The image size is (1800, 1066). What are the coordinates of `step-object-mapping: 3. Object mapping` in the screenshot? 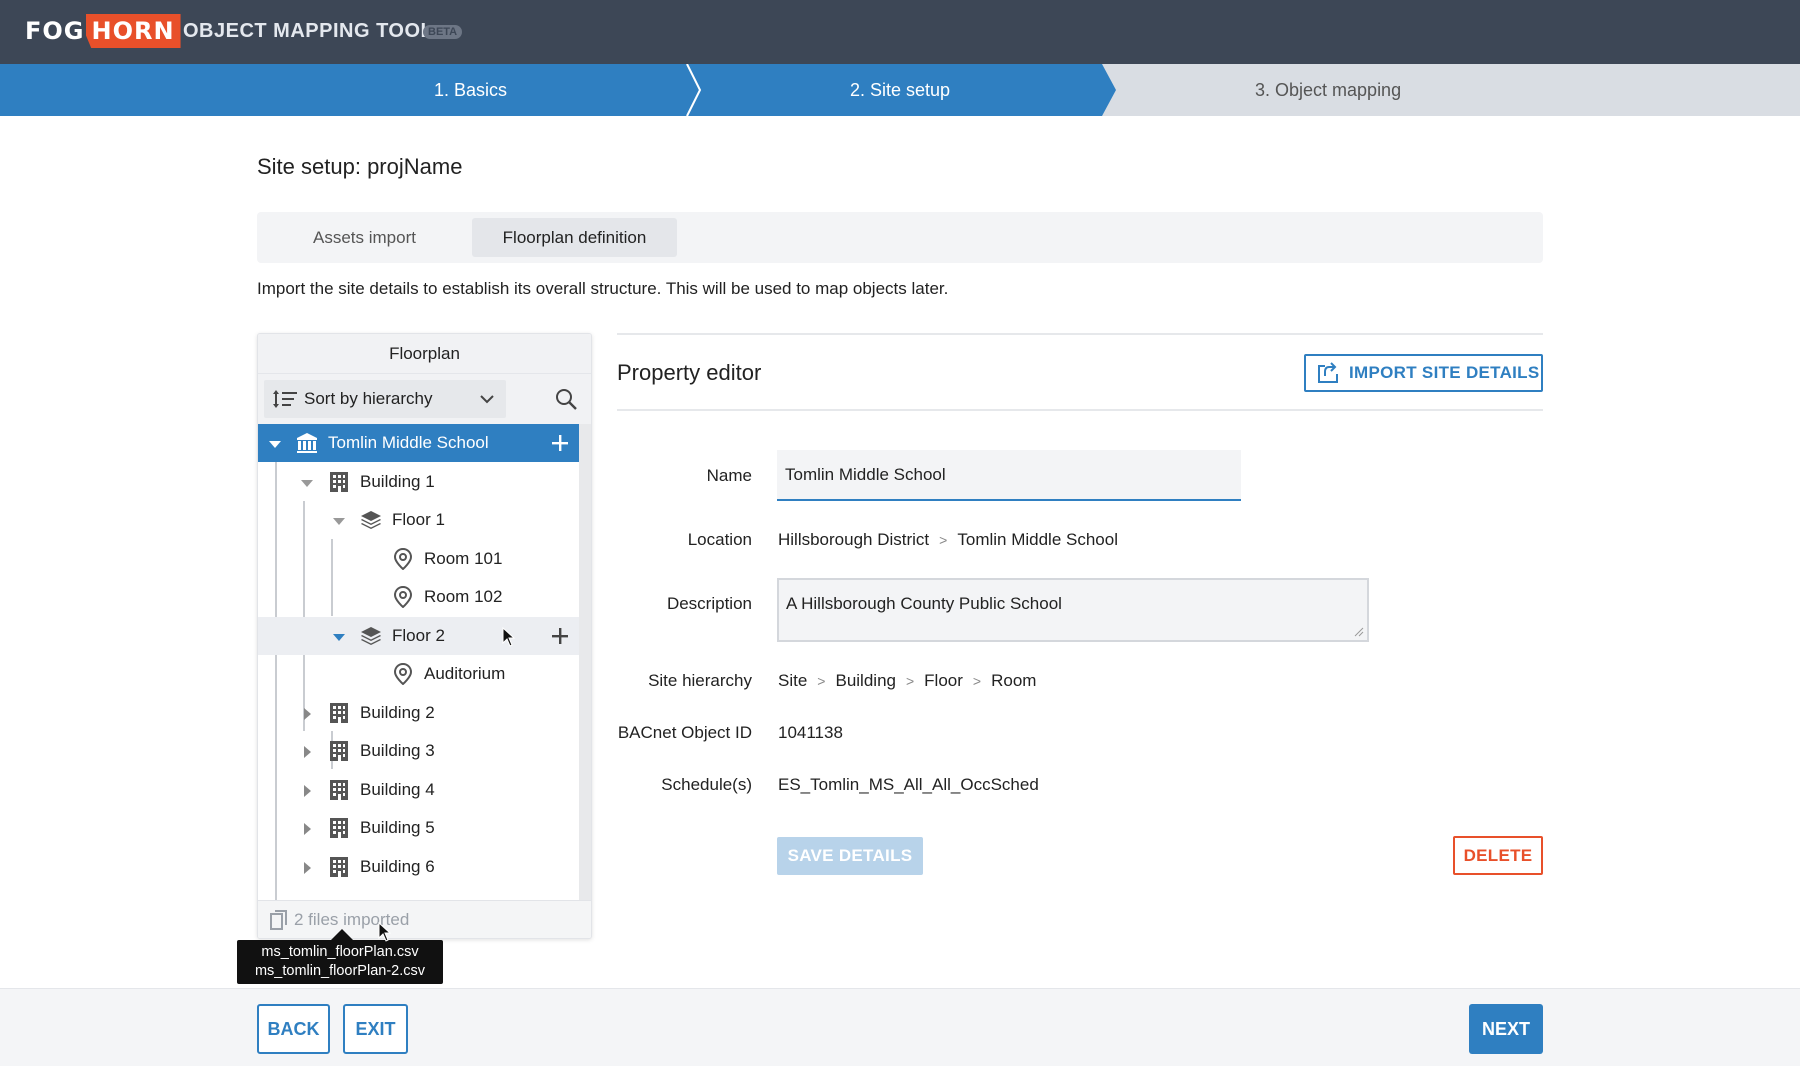 It's located at (1458, 90).